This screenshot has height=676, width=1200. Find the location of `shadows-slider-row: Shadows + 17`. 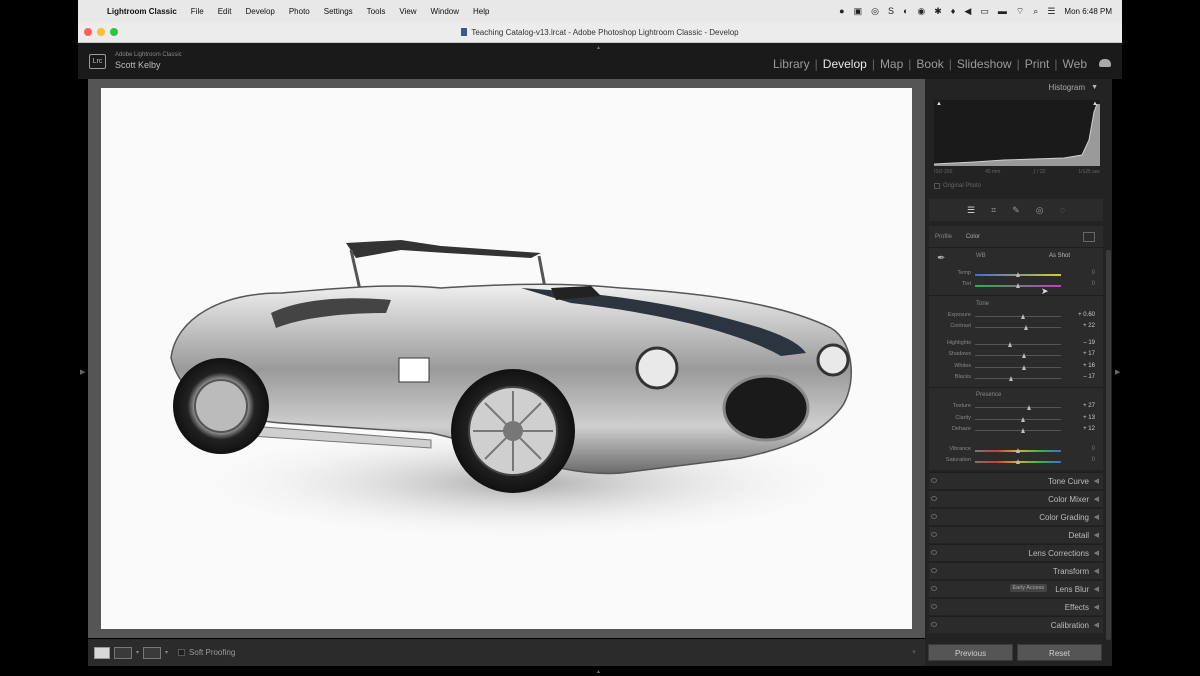

shadows-slider-row: Shadows + 17 is located at coordinates (1016, 355).